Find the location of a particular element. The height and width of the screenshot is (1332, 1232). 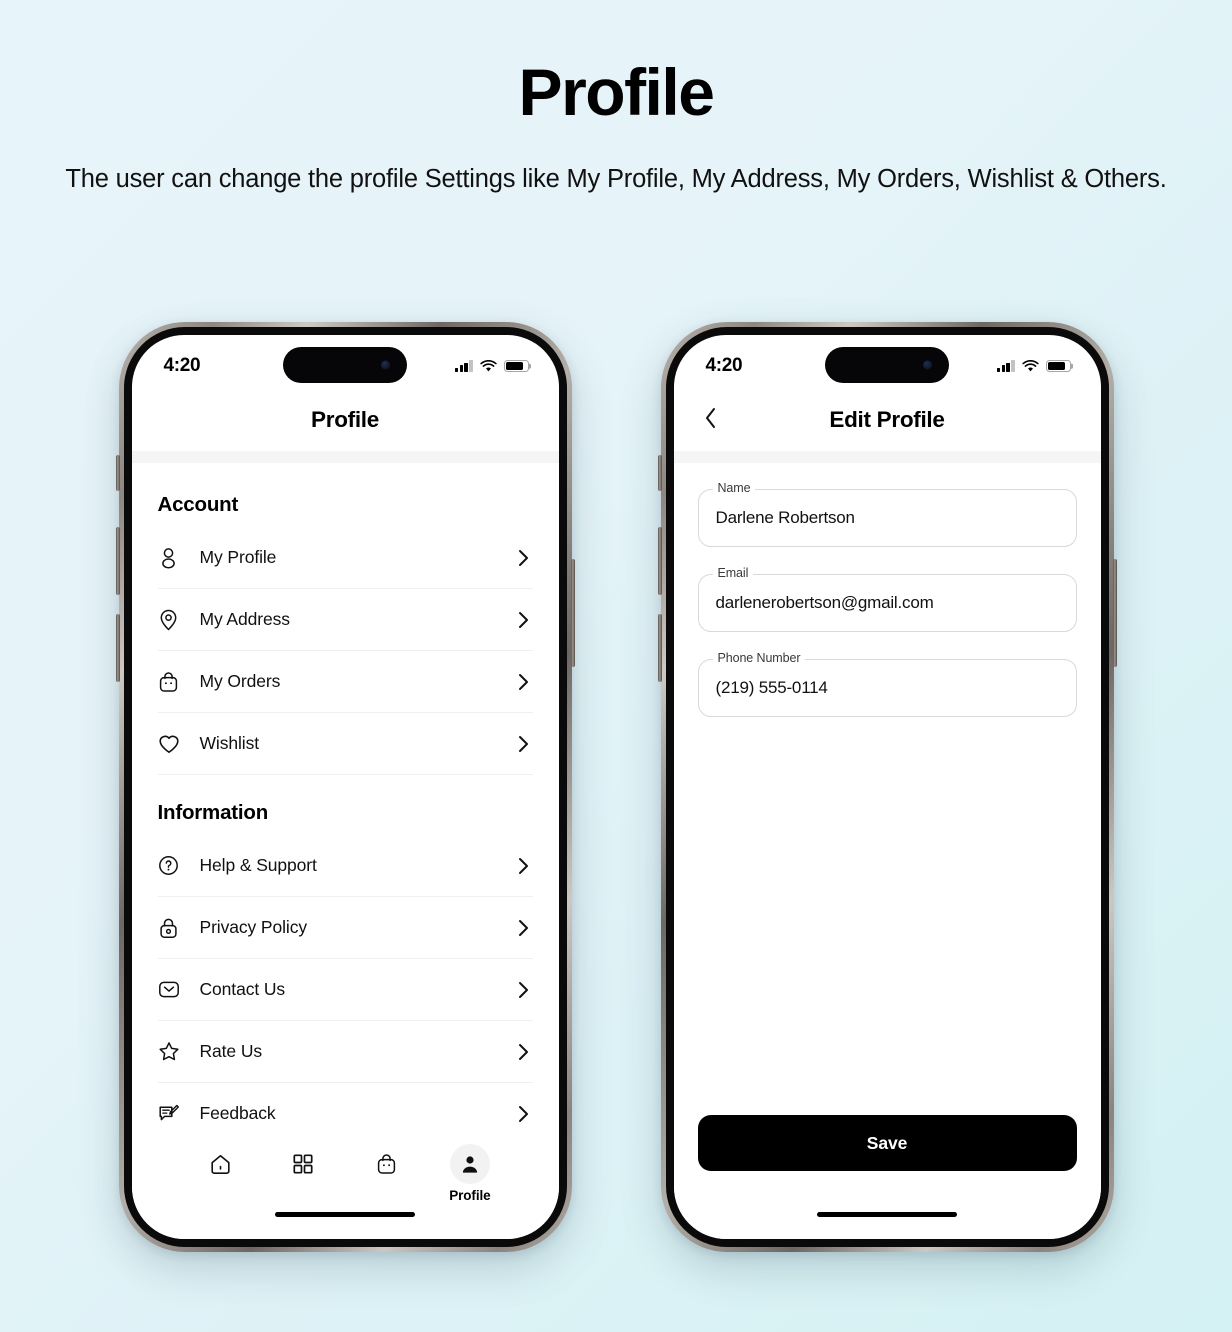

save-button: Save is located at coordinates (887, 1143).